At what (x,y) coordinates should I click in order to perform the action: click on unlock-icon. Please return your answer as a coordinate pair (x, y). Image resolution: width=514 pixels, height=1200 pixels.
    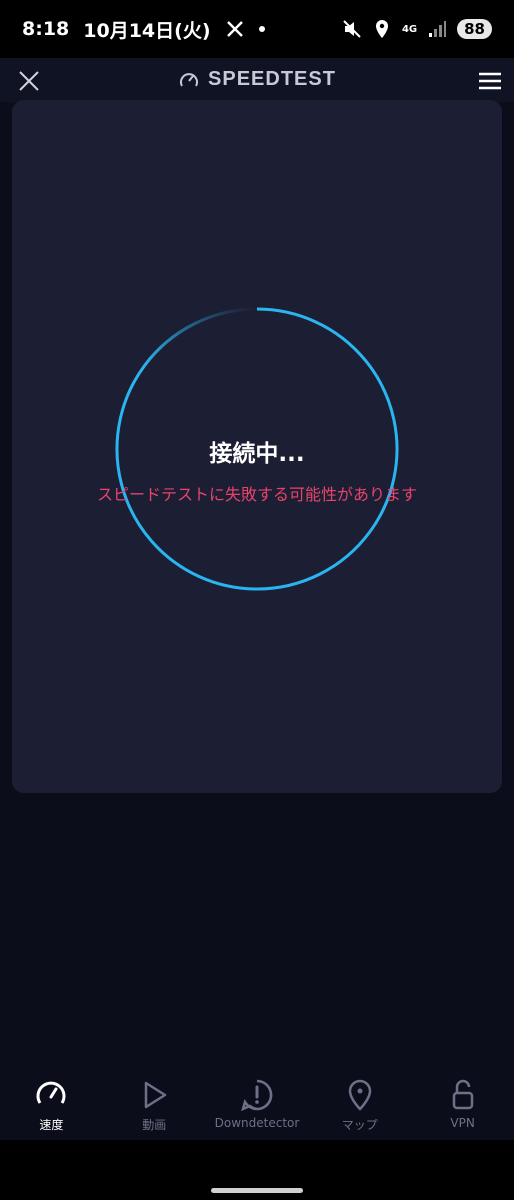
    Looking at the image, I should click on (462, 1094).